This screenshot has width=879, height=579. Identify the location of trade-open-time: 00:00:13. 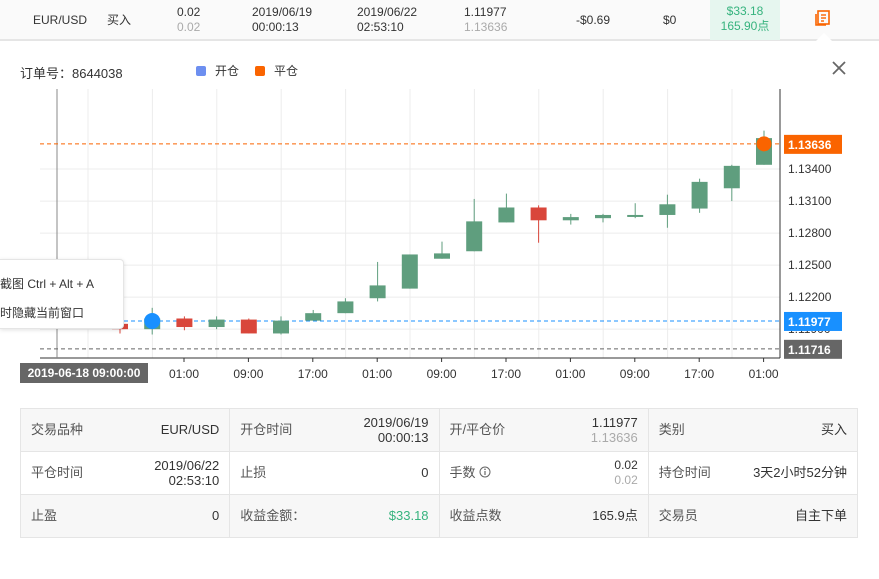
(275, 27).